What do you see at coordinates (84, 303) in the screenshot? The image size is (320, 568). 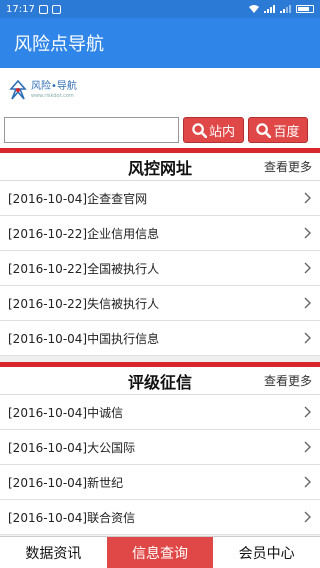 I see `list-item-label: [2016-10-22]失信被执行人` at bounding box center [84, 303].